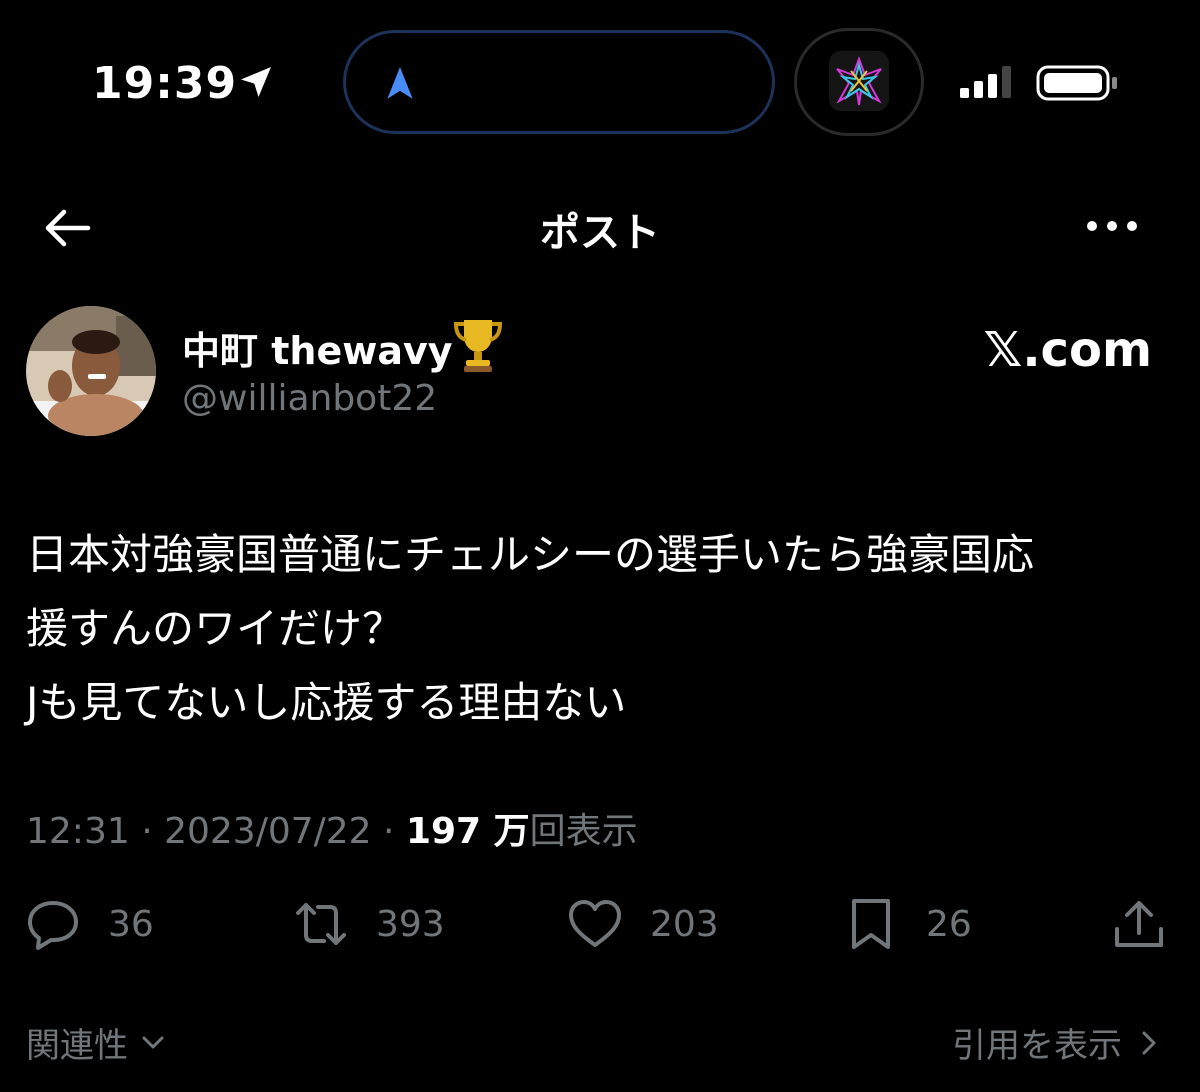 The image size is (1200, 1092). What do you see at coordinates (326, 702) in the screenshot?
I see `post-line: Jも見てないし応援する理由ない` at bounding box center [326, 702].